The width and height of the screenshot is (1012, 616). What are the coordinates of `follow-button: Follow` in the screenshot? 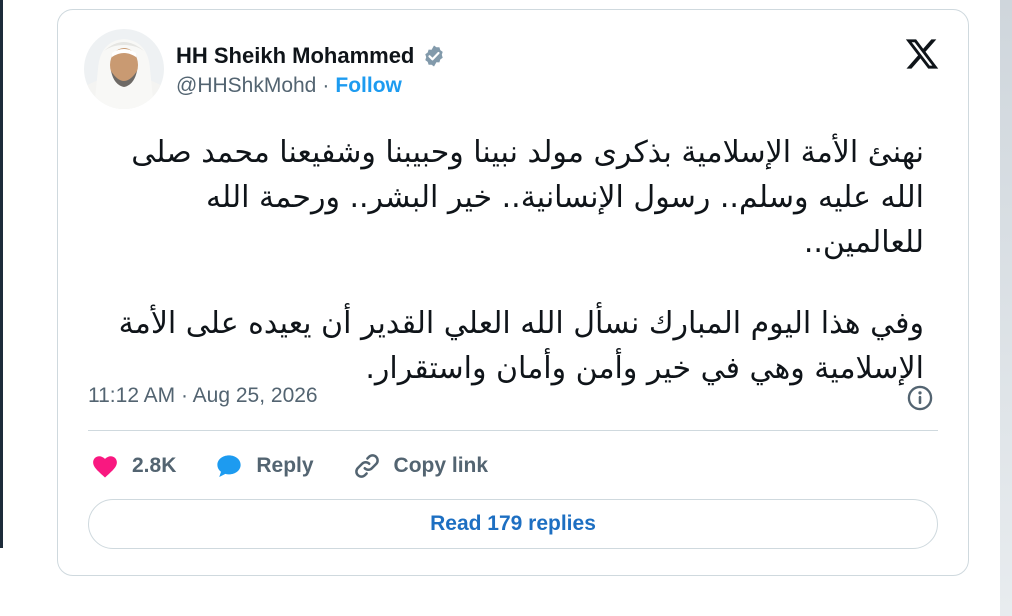 It's located at (368, 86).